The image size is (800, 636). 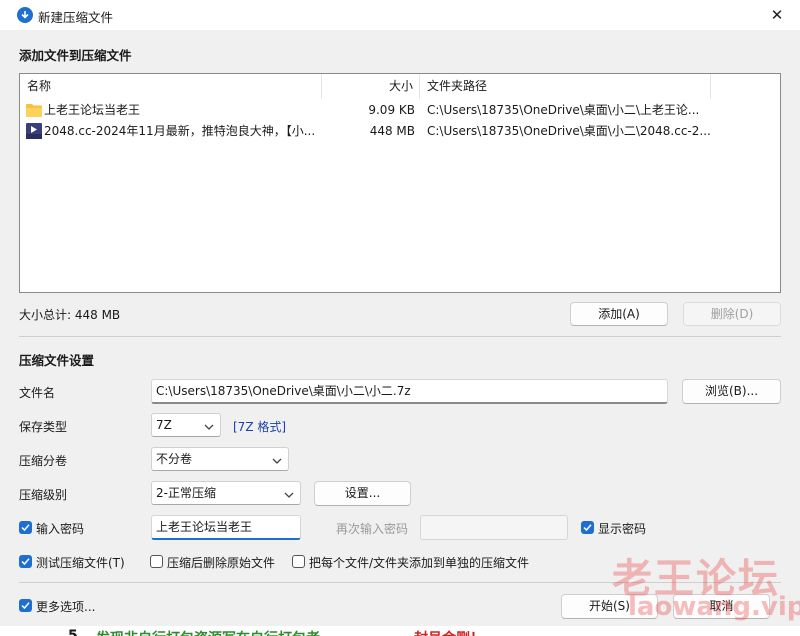 I want to click on test-archive-checkbox, so click(x=25, y=561).